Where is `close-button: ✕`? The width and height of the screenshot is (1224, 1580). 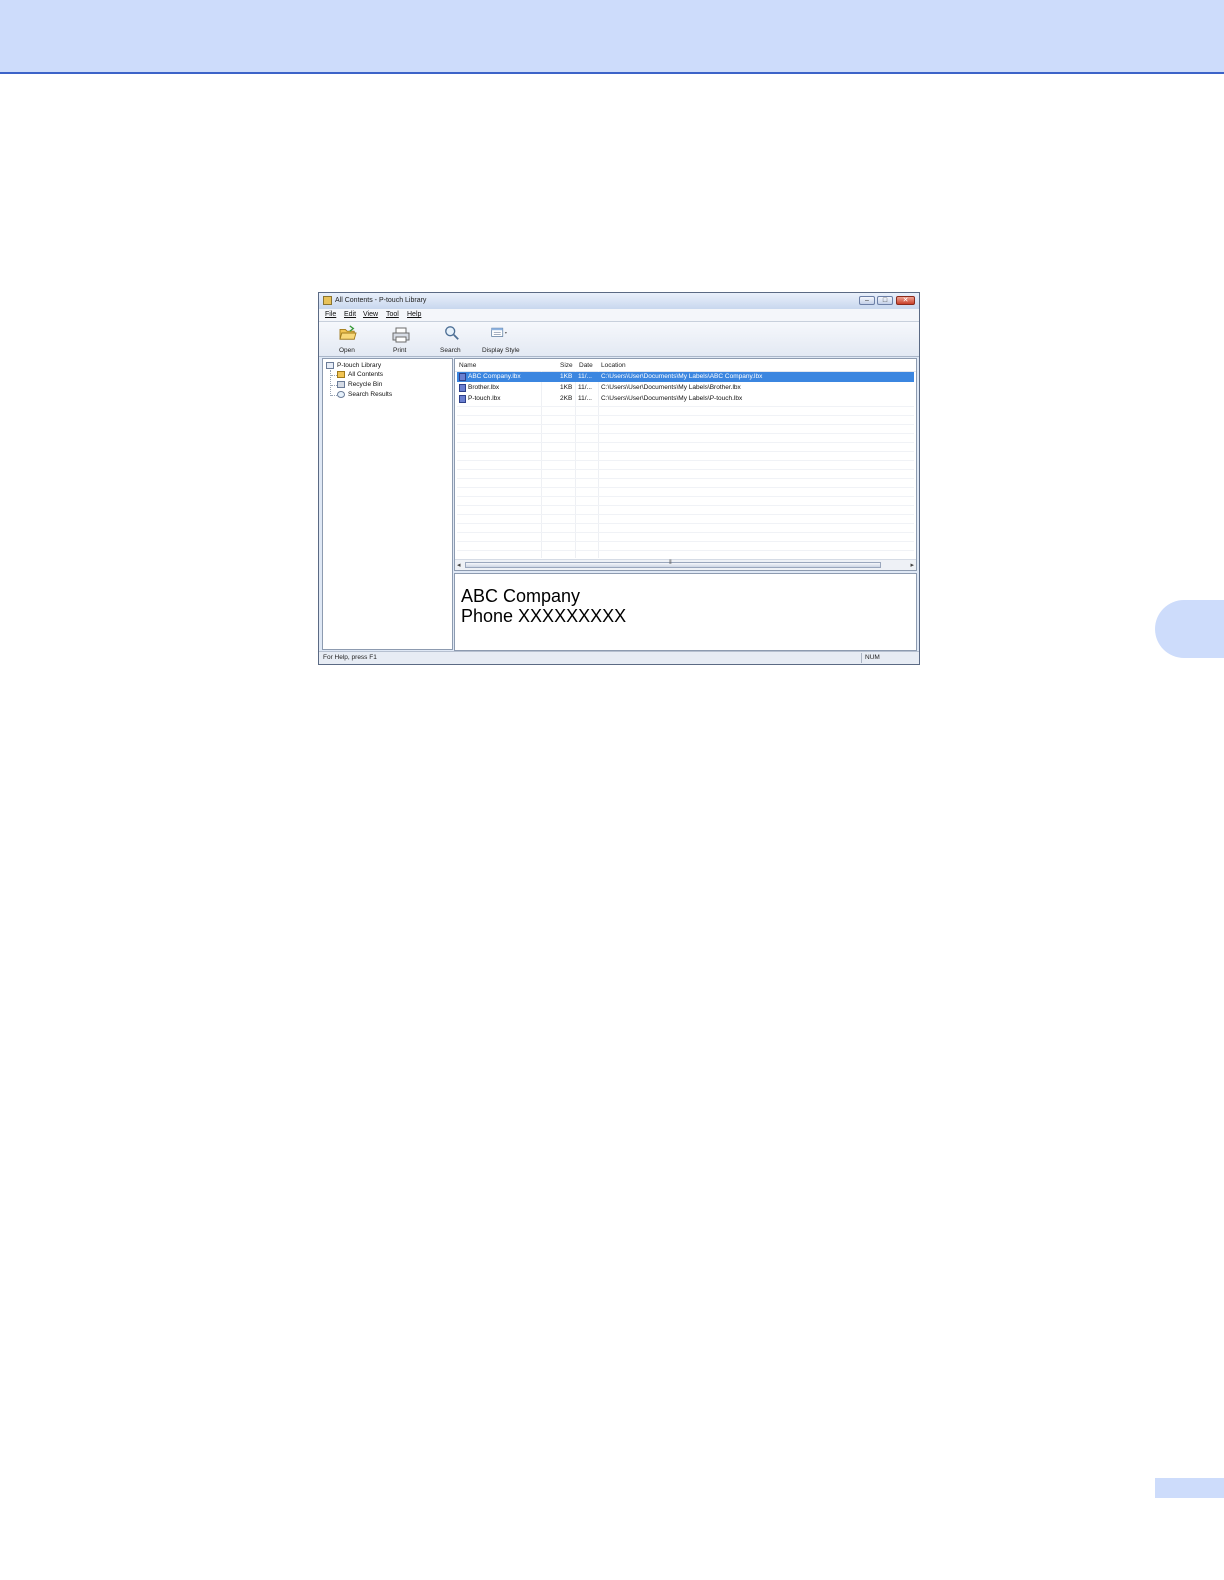
close-button: ✕ is located at coordinates (905, 300).